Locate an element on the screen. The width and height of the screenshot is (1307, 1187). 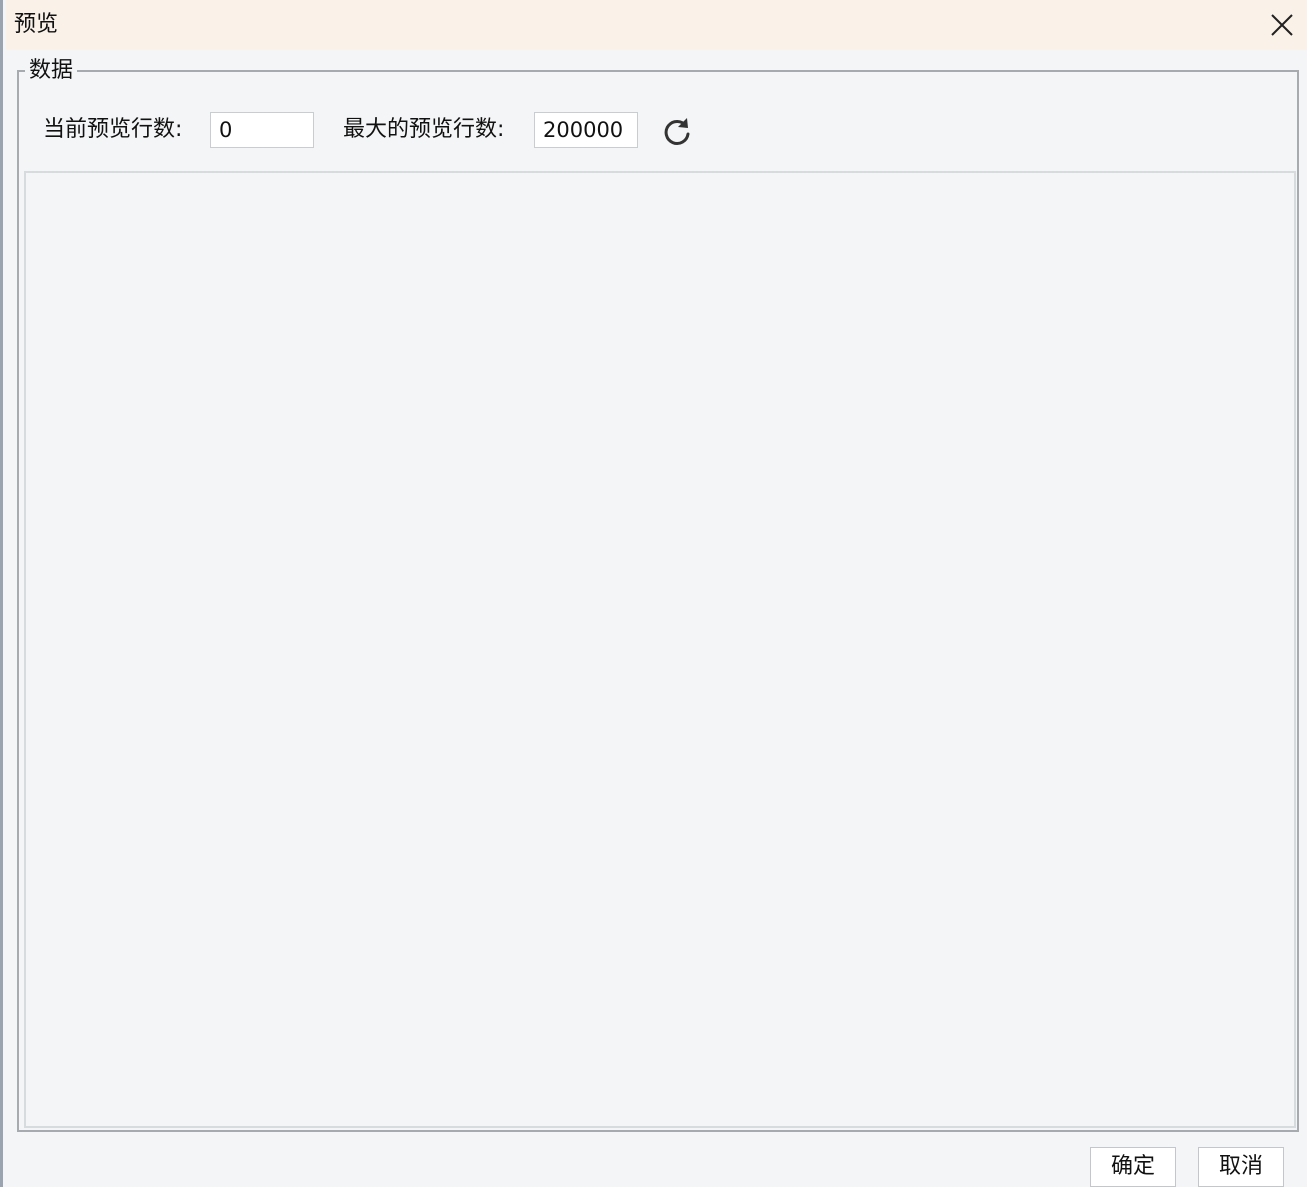
close-icon is located at coordinates (1282, 25).